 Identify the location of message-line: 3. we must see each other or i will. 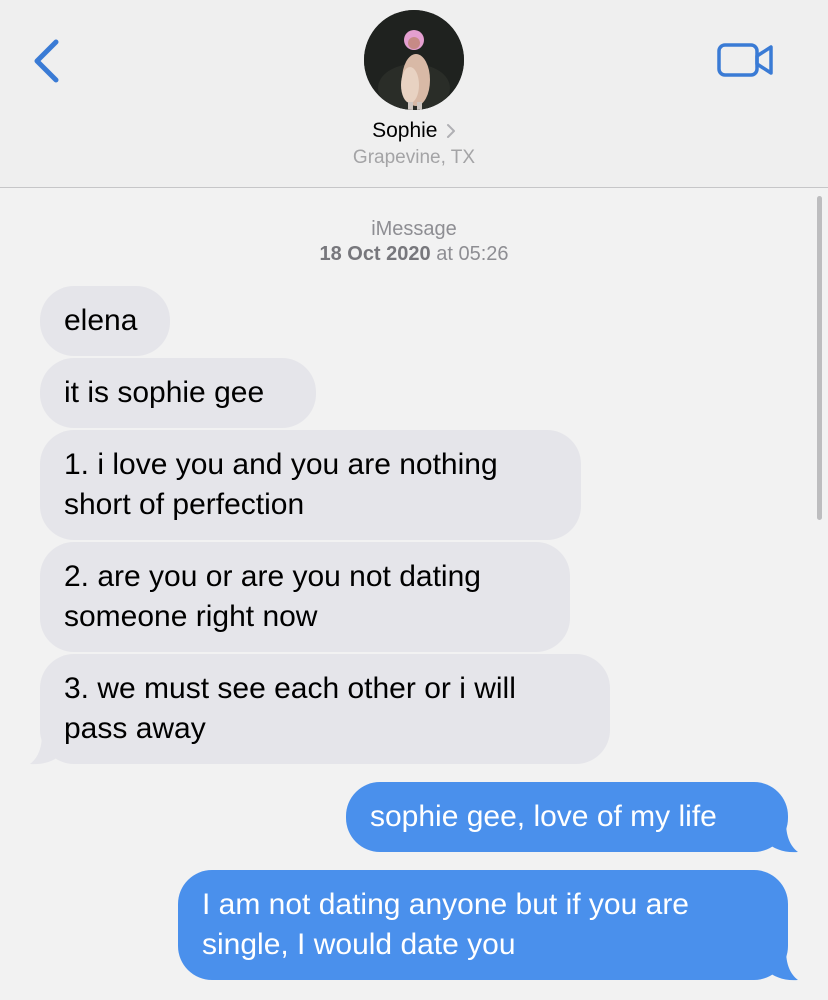
(290, 688).